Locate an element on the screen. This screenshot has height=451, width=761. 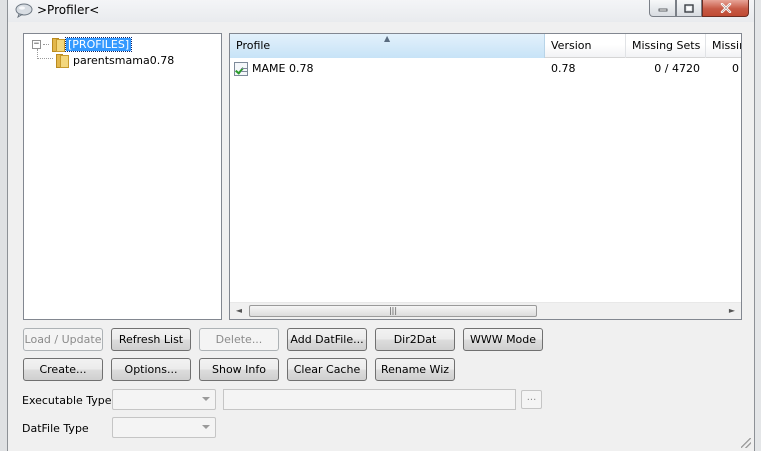
scroll-thumb: ||| is located at coordinates (393, 311).